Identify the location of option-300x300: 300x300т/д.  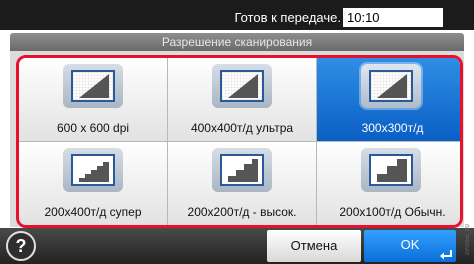
(388, 100).